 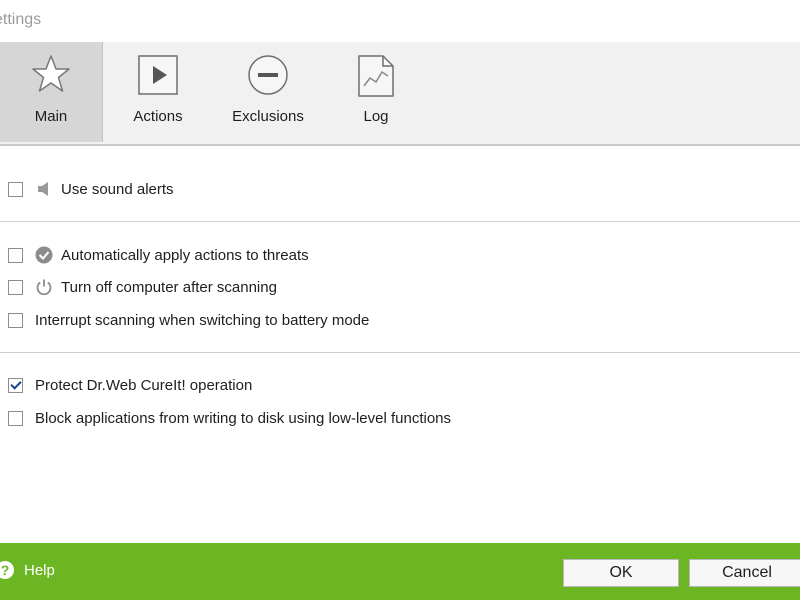 What do you see at coordinates (7, 570) in the screenshot?
I see `help-icon: ?` at bounding box center [7, 570].